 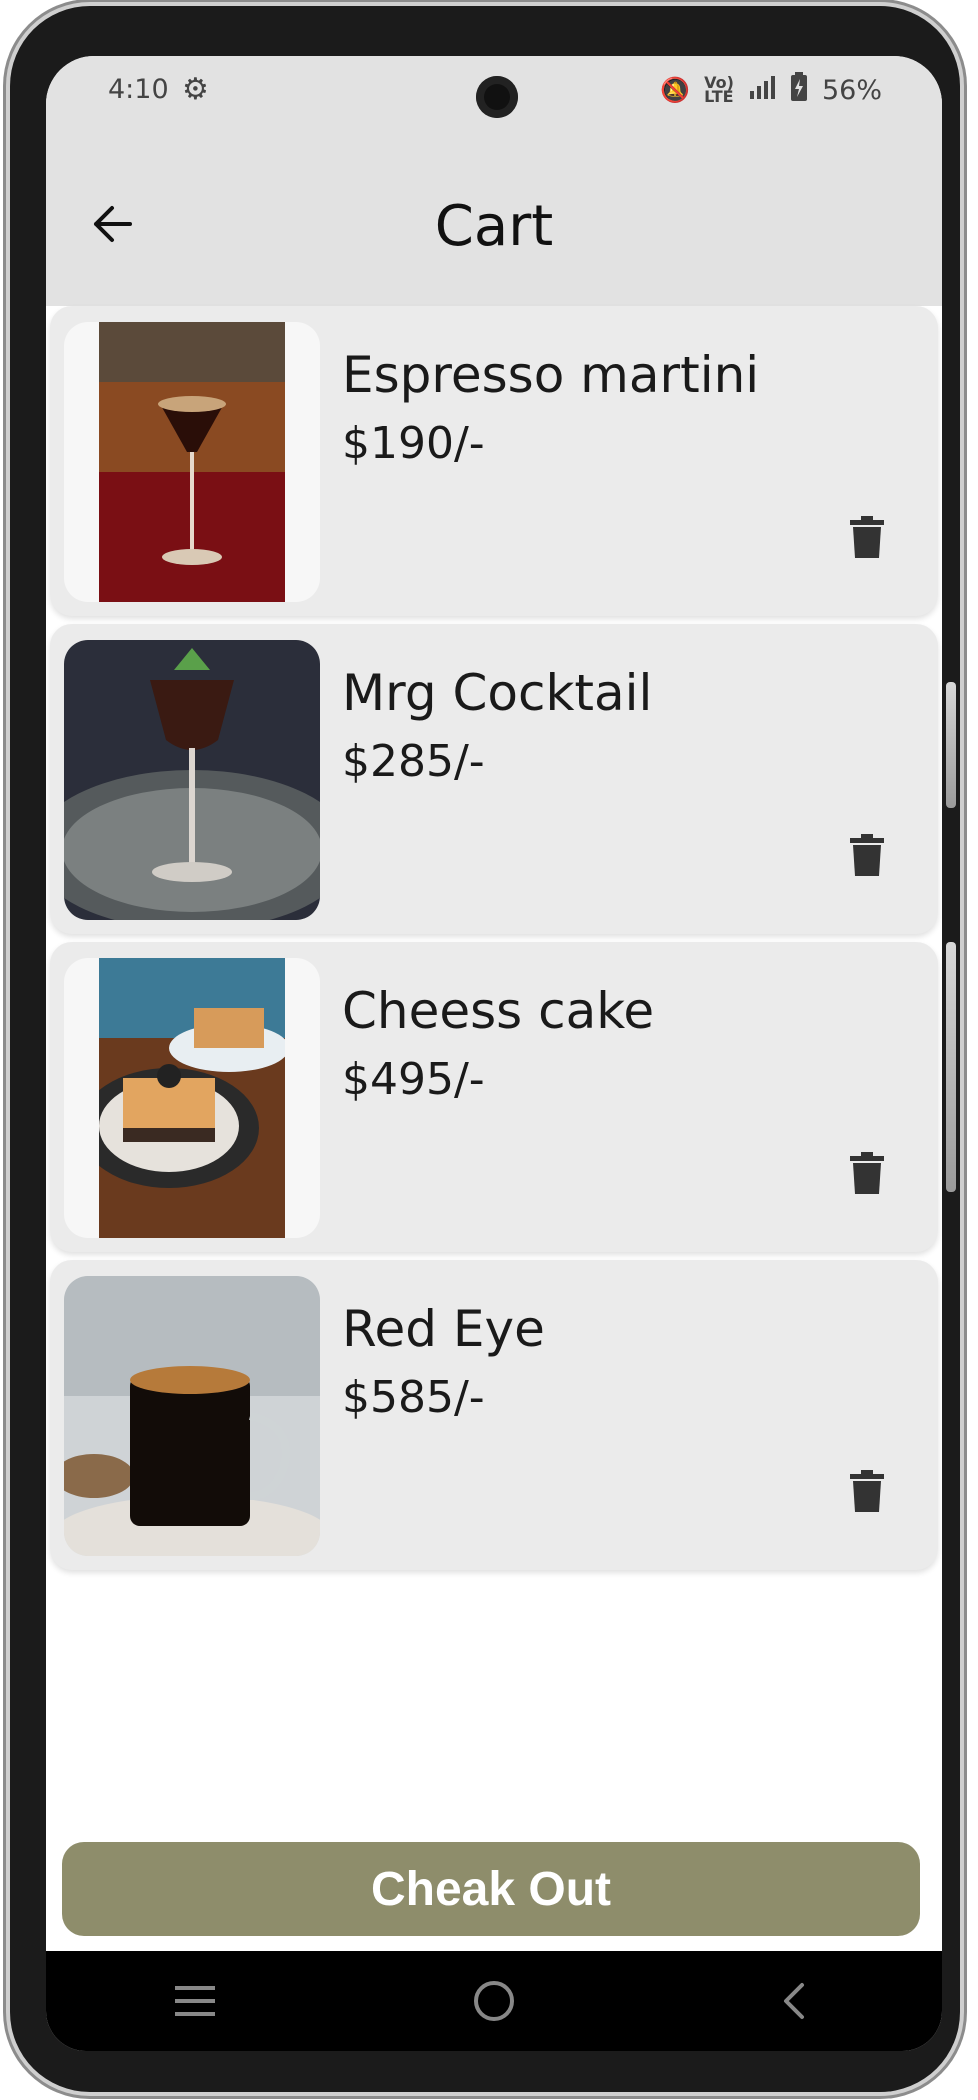 I want to click on status-icons: 🔕 Vo) LTE 56%, so click(x=771, y=90).